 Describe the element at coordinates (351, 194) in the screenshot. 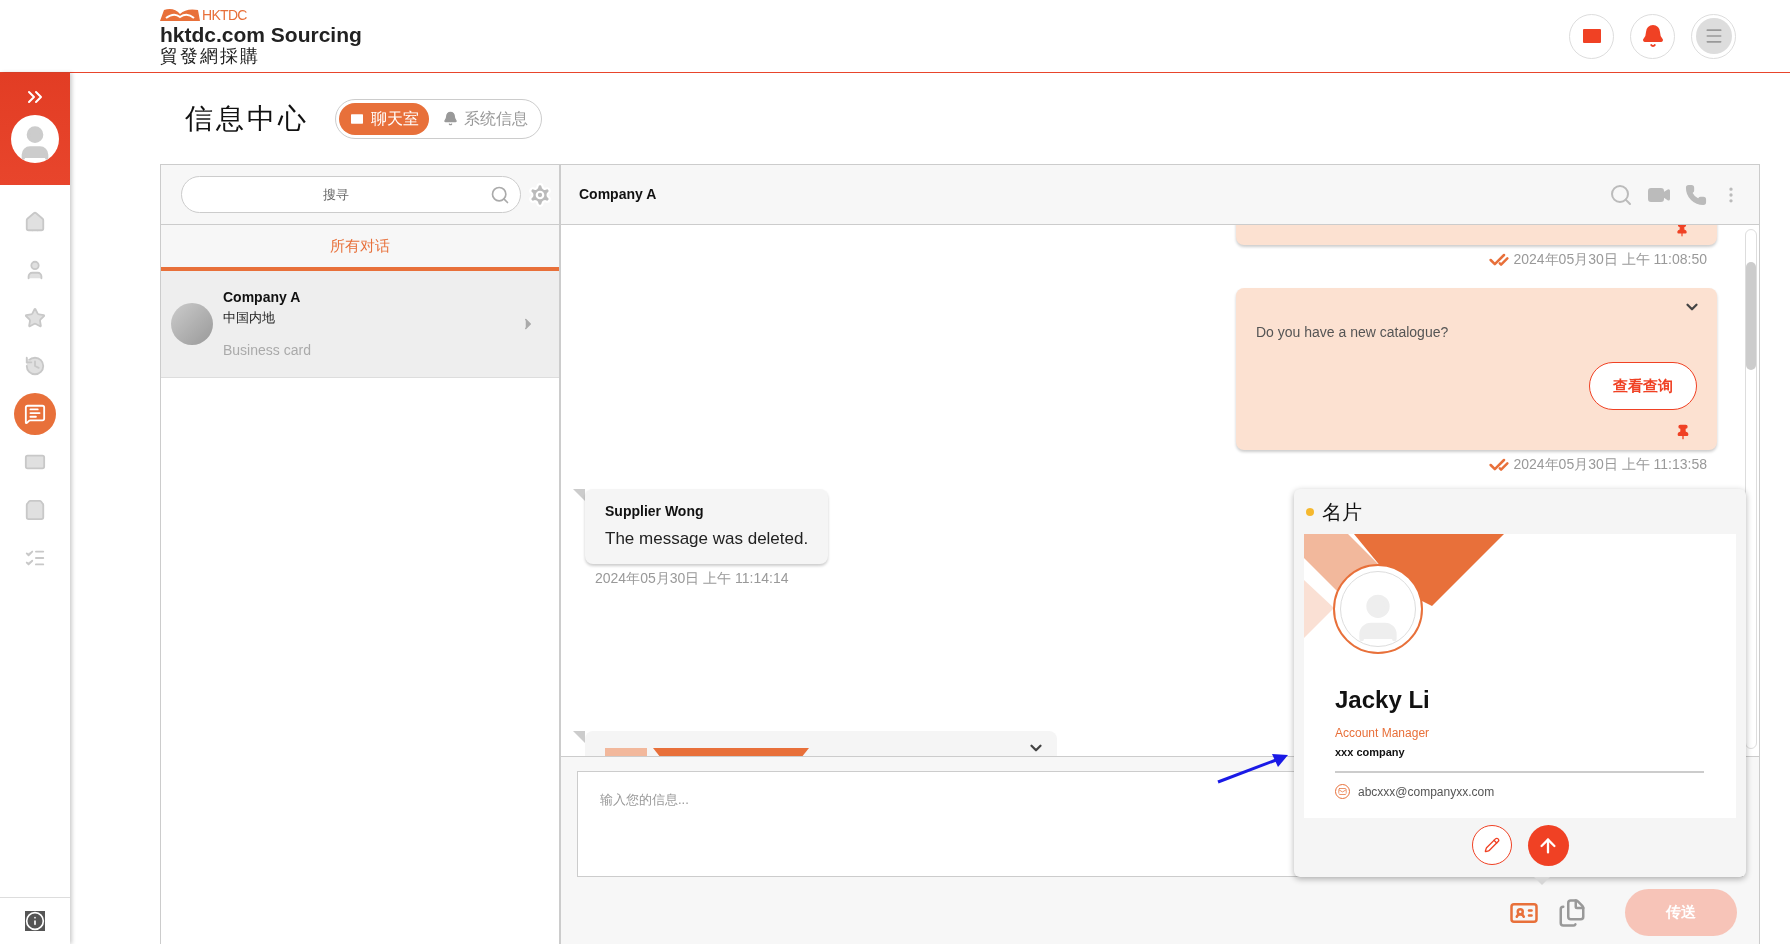

I see `search-field: 搜寻` at that location.